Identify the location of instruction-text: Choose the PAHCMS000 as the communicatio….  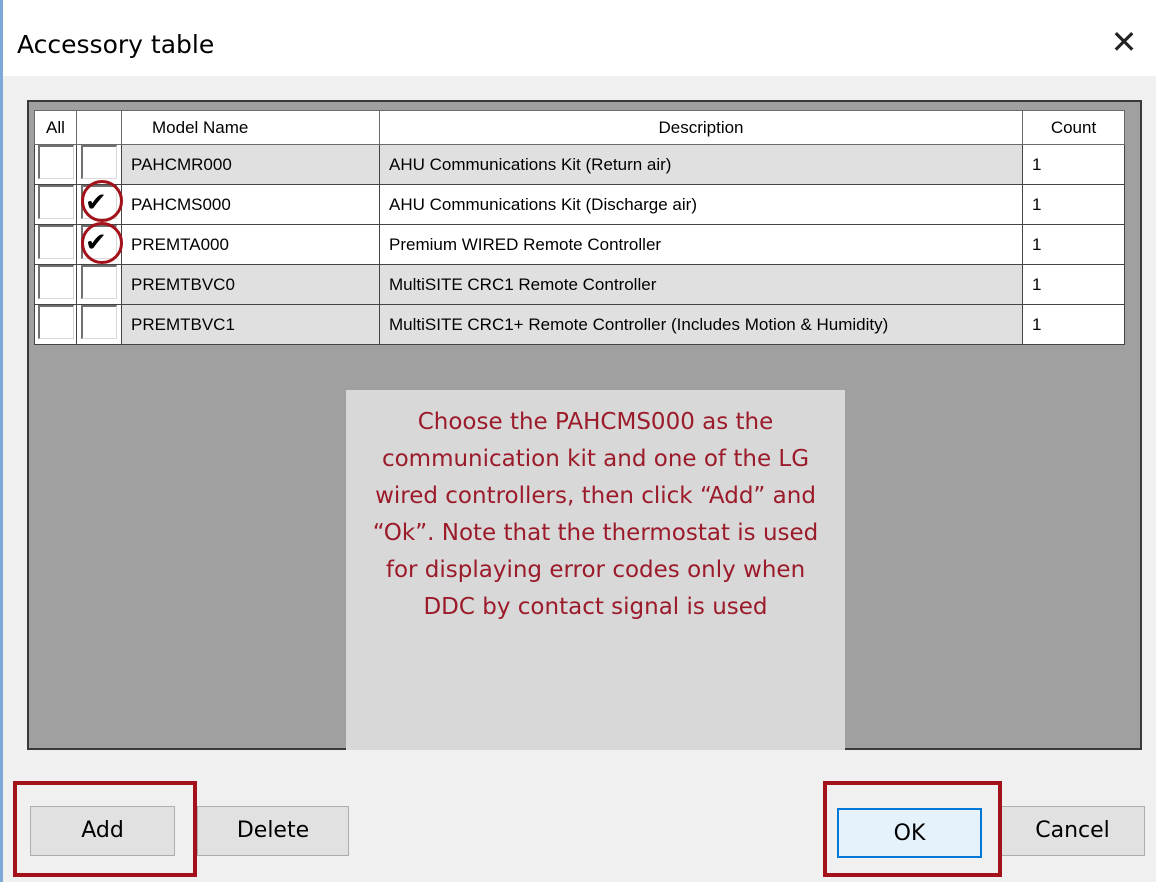
(595, 514).